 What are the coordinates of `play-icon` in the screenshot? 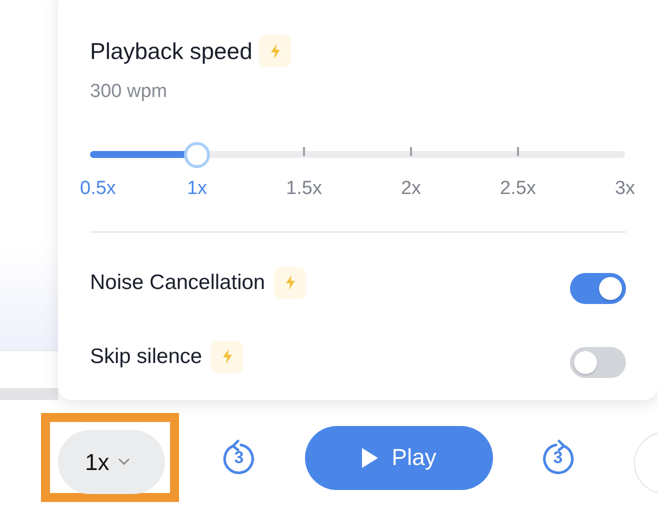 It's located at (370, 458).